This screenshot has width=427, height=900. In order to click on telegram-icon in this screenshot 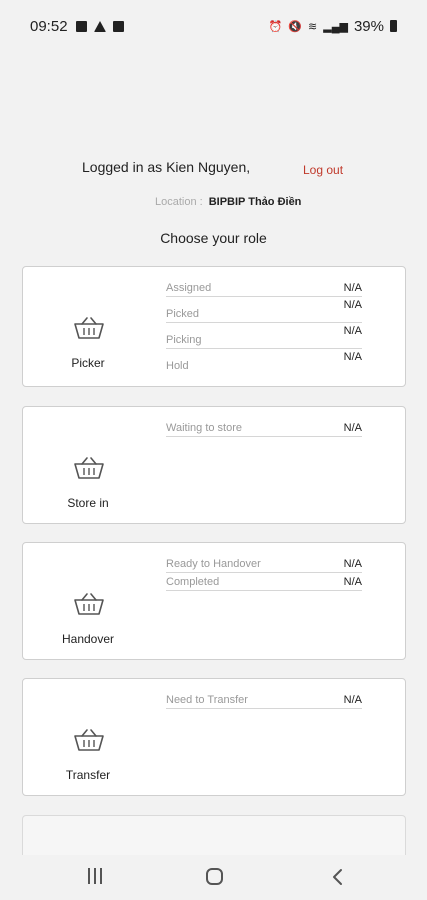, I will do `click(99, 26)`.